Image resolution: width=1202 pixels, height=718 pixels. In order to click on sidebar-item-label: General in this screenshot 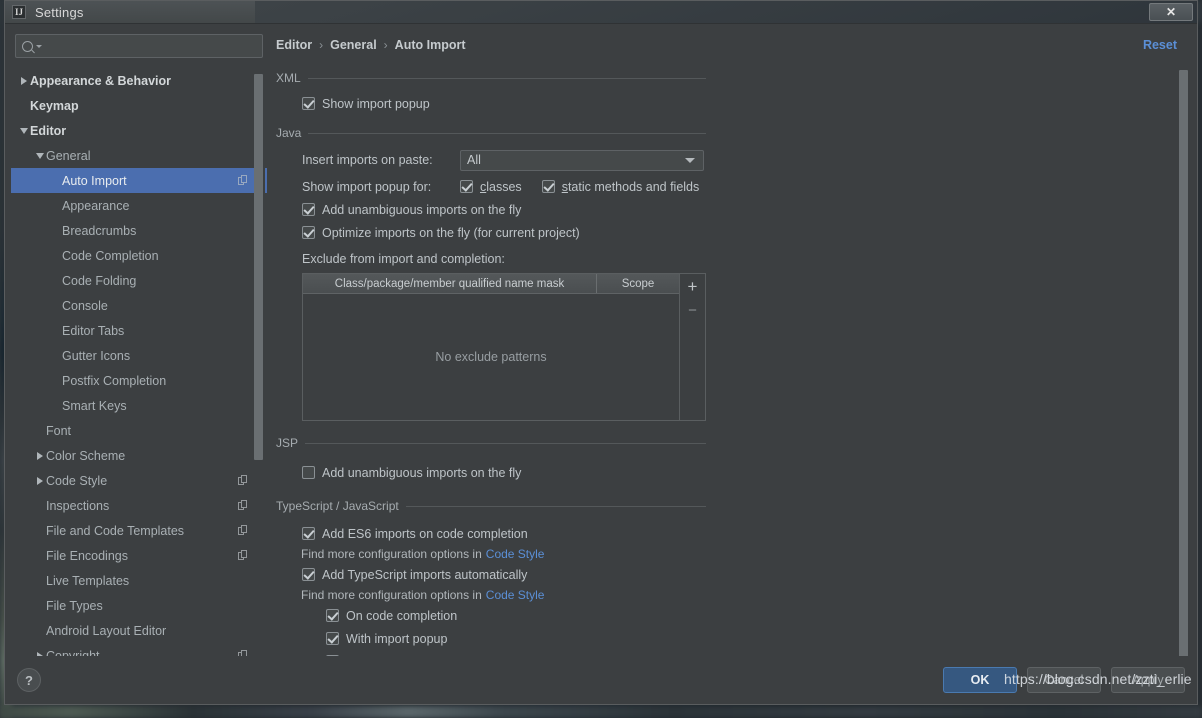, I will do `click(68, 155)`.